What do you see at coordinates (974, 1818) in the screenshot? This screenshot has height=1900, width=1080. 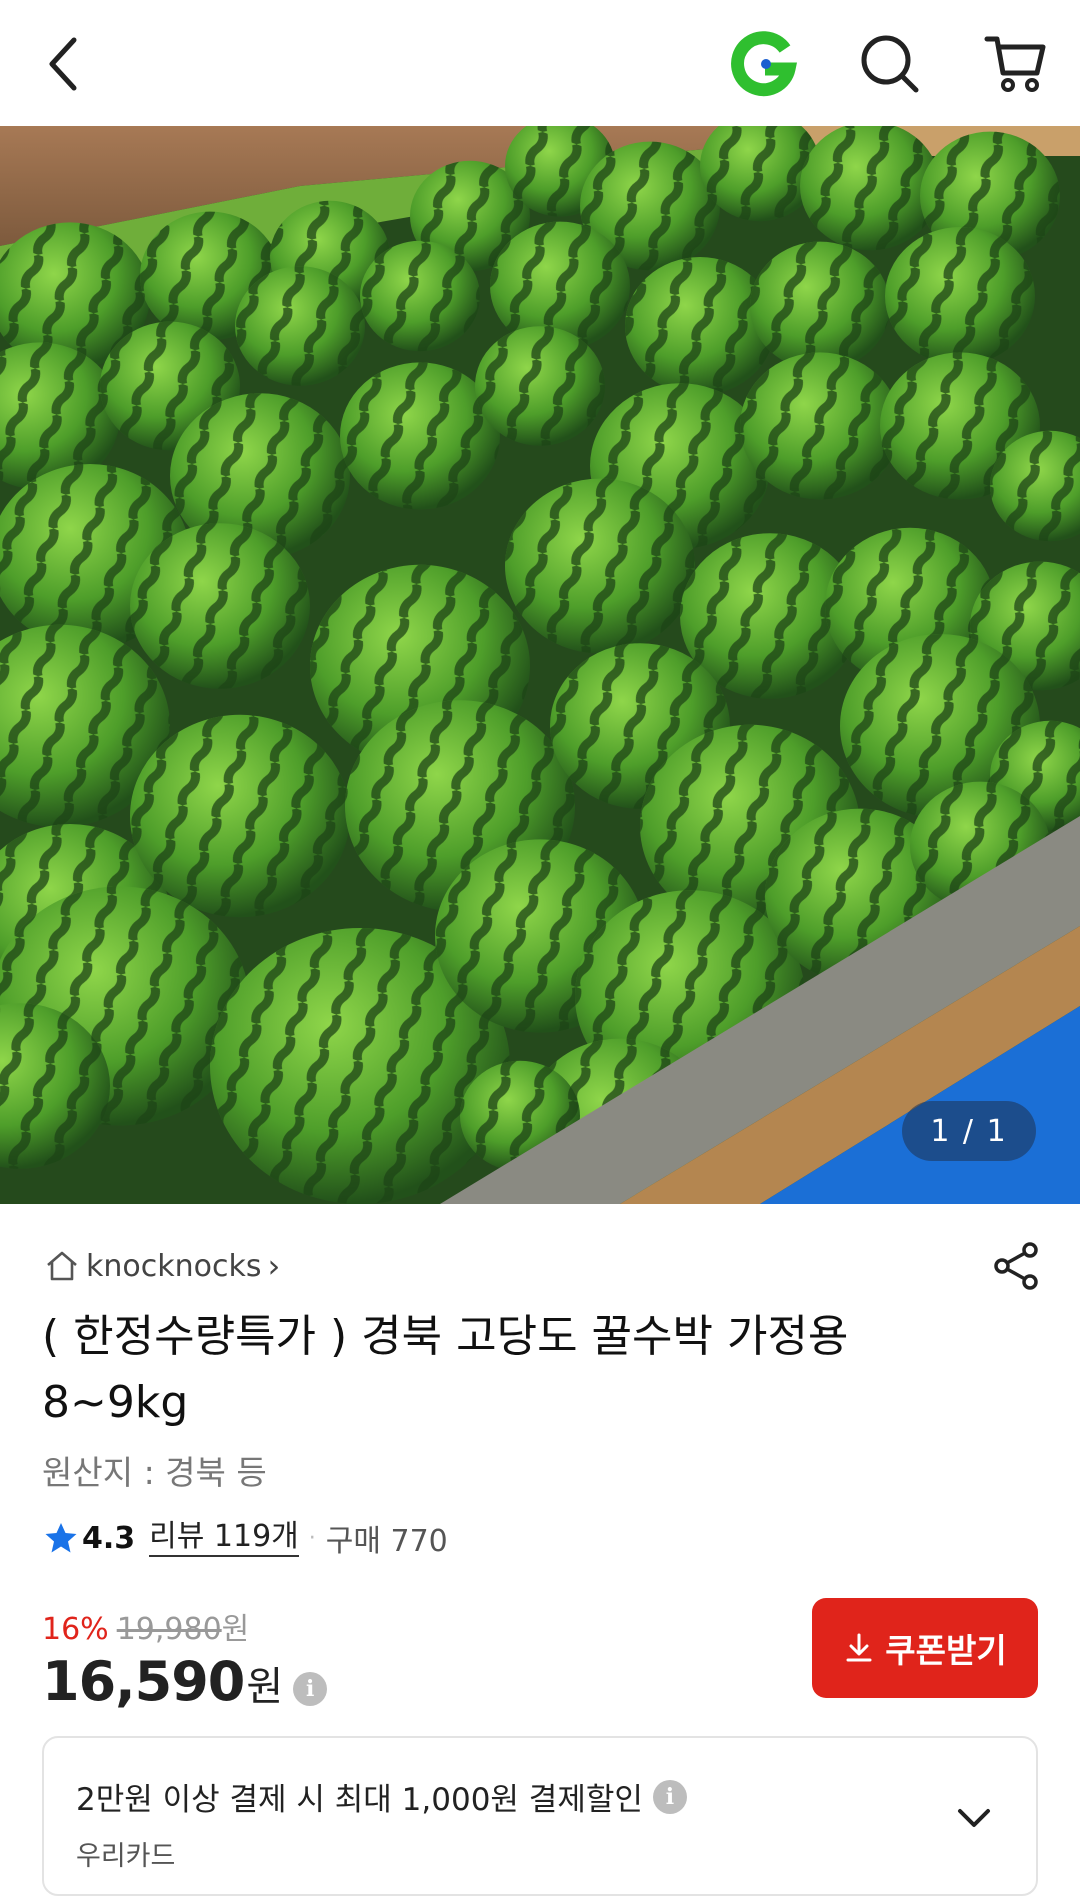 I see `chevron-down-icon` at bounding box center [974, 1818].